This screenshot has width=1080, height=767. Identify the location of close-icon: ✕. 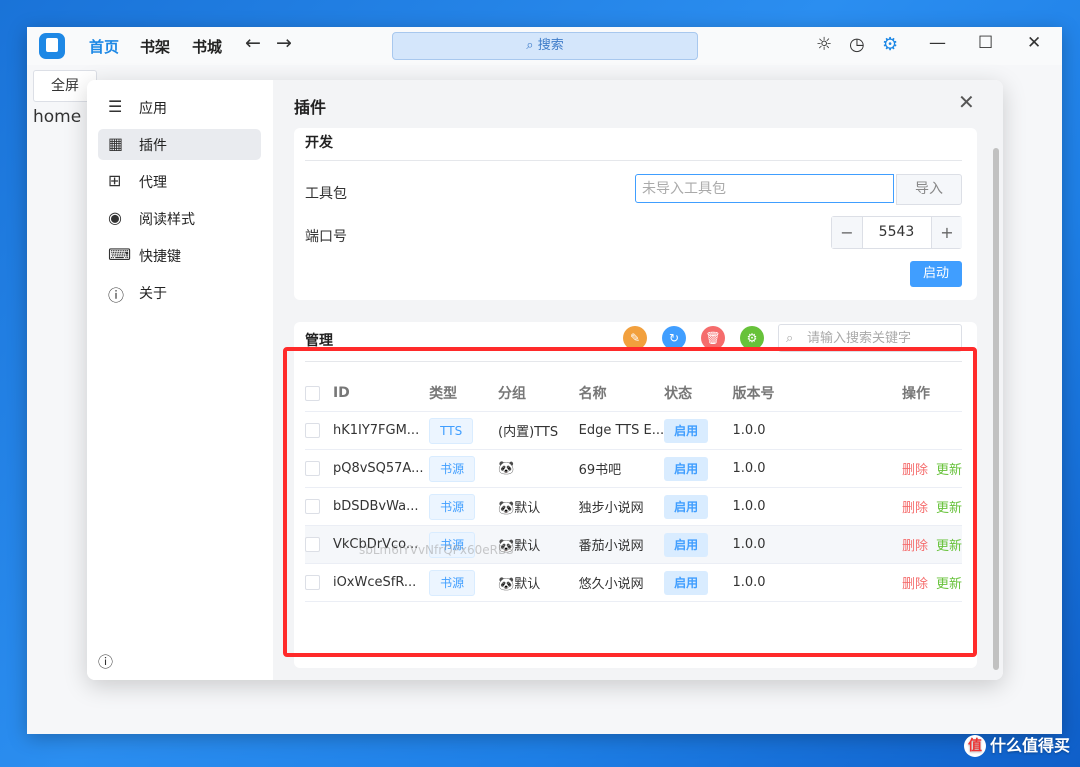
(1034, 43).